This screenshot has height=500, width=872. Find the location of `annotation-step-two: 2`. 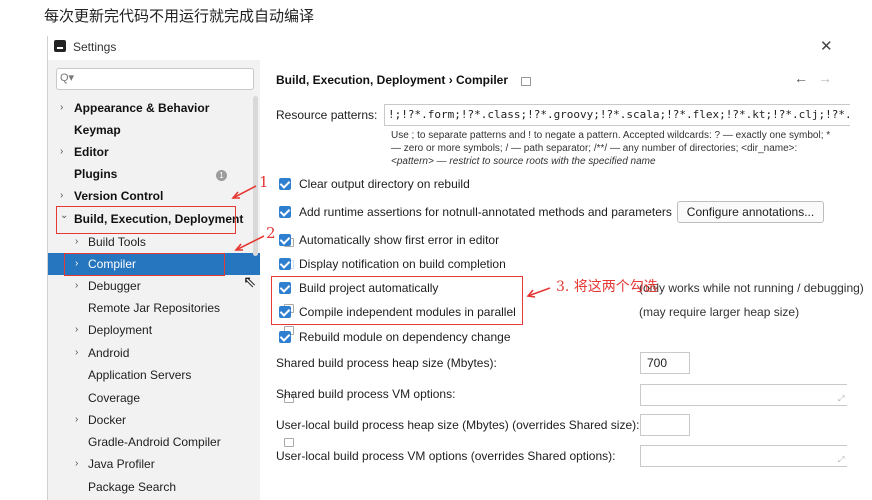

annotation-step-two: 2 is located at coordinates (271, 233).